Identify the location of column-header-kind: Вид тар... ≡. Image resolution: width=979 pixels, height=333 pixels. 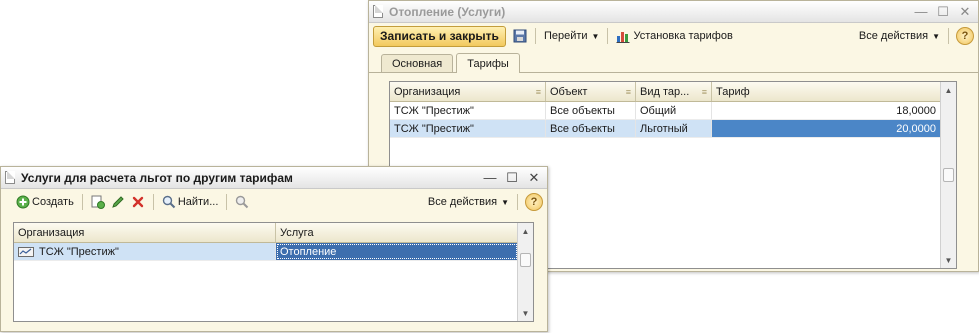
(674, 91).